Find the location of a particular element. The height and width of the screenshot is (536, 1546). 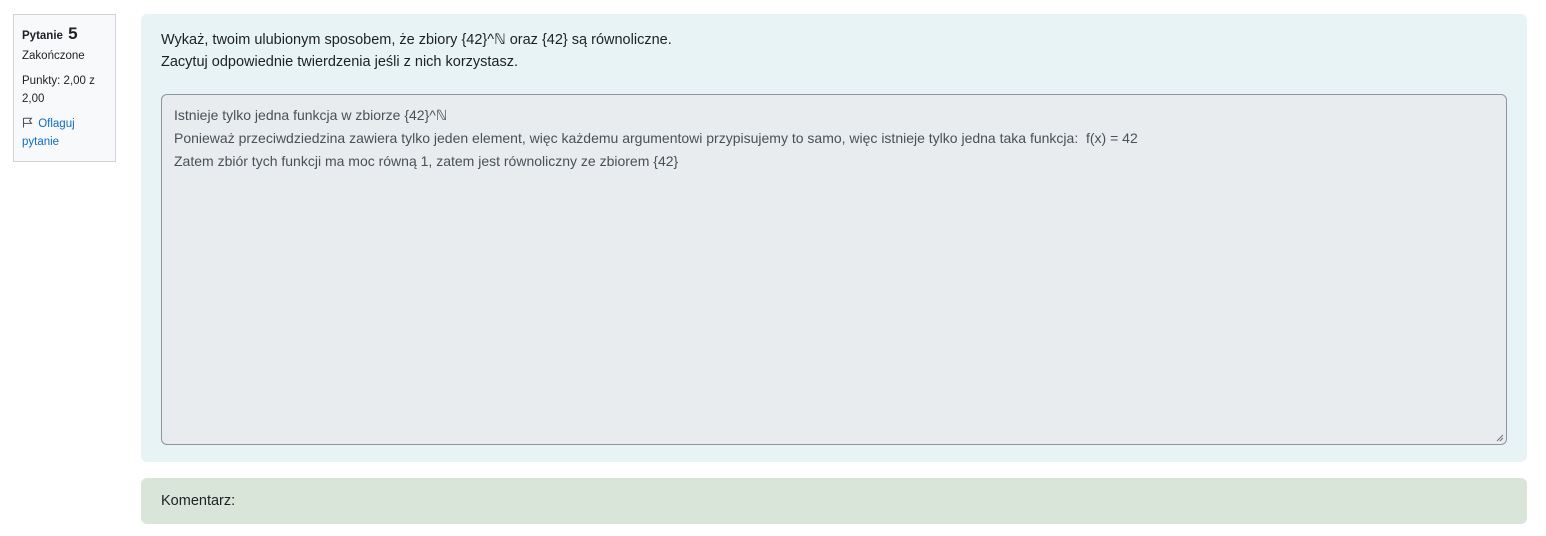

question-grade: Punkty: 2,00 z 2,00 is located at coordinates (64, 90).